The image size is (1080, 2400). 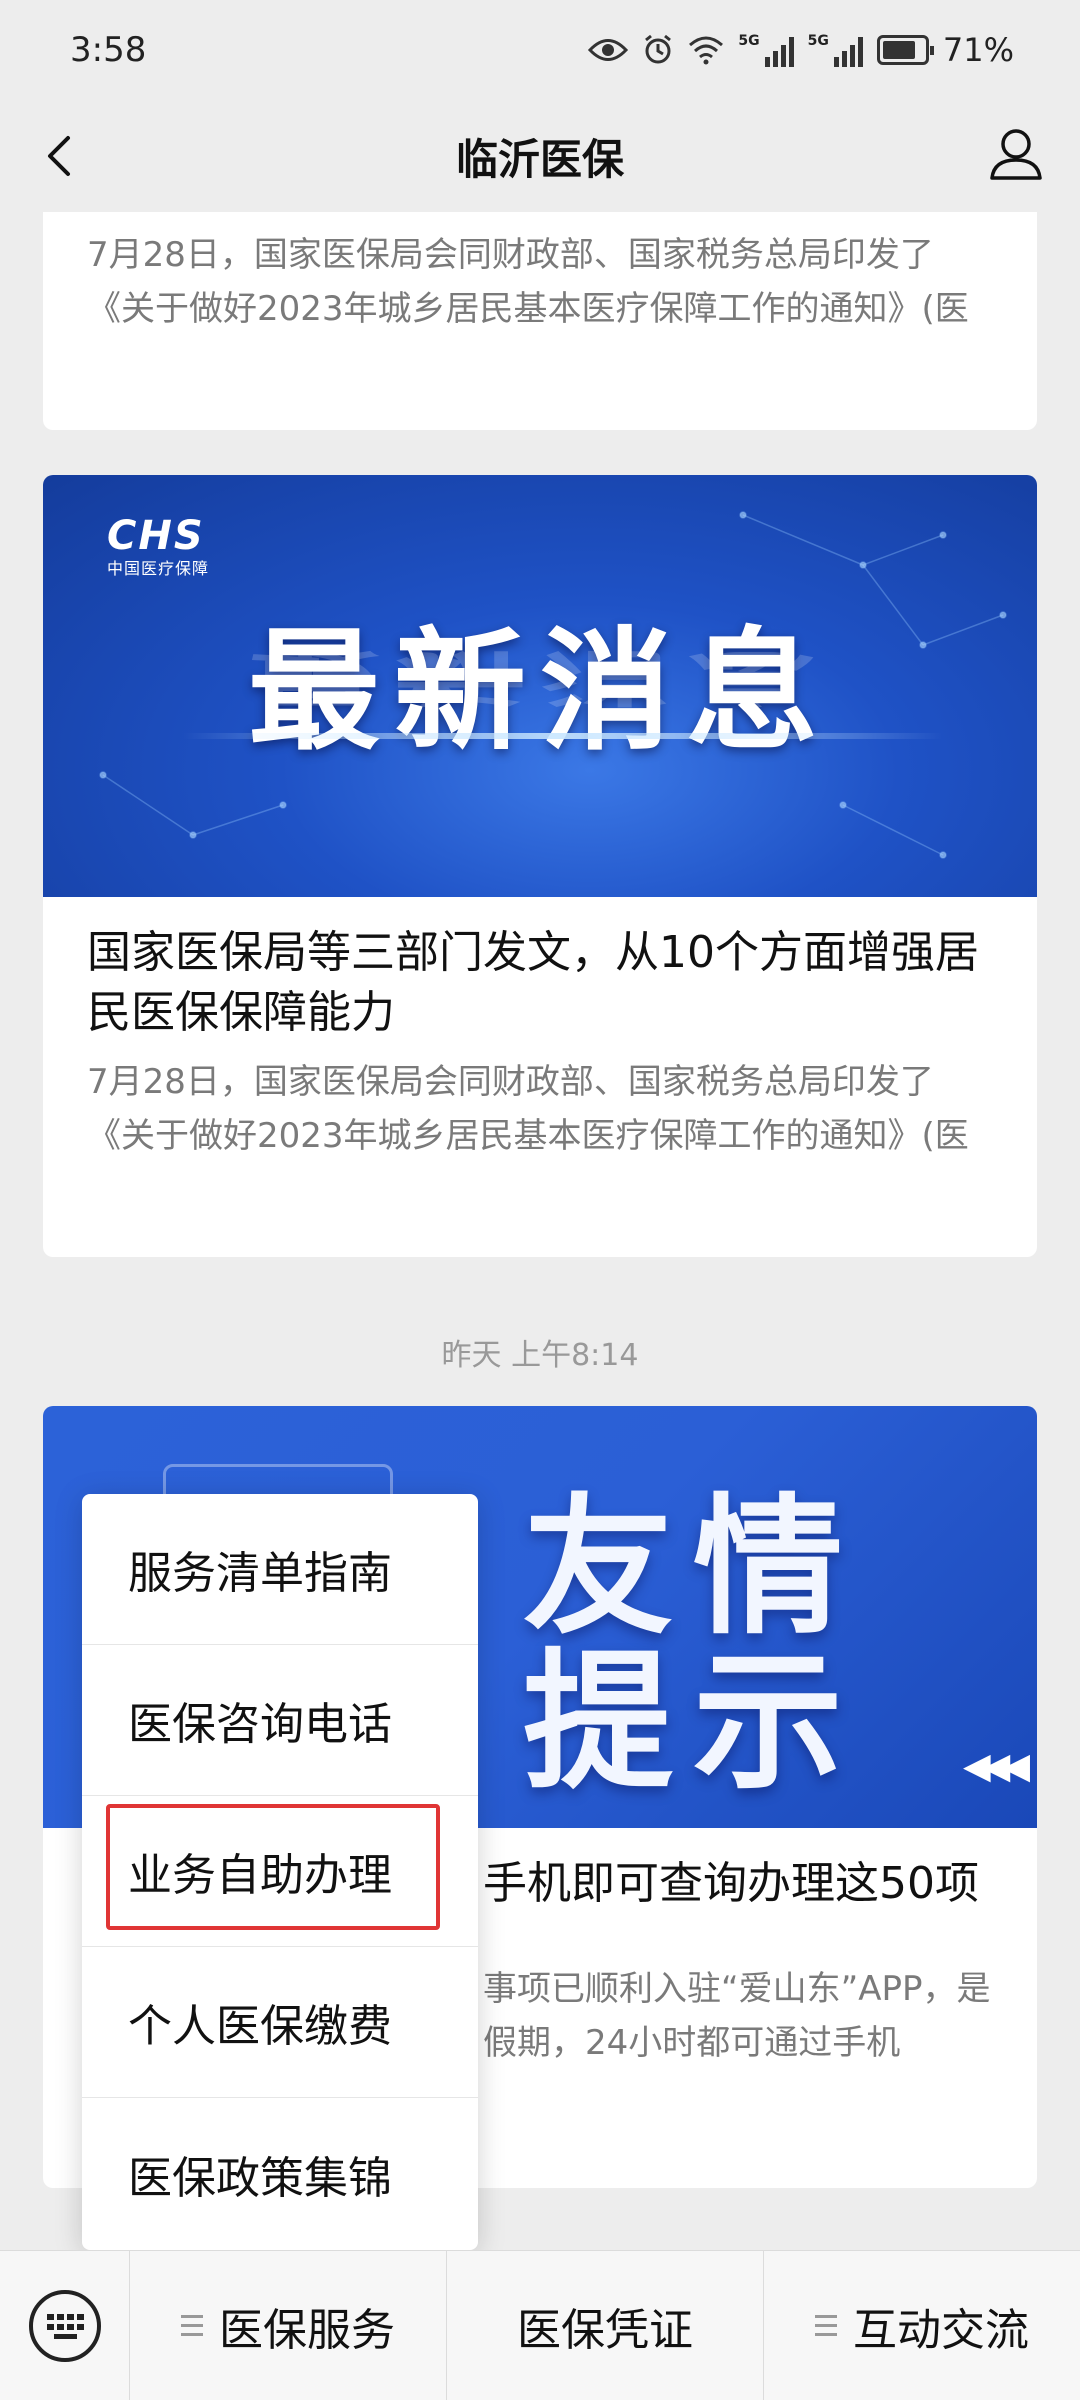 I want to click on rewind-arrows-icon: ◀◀◀, so click(x=996, y=1766).